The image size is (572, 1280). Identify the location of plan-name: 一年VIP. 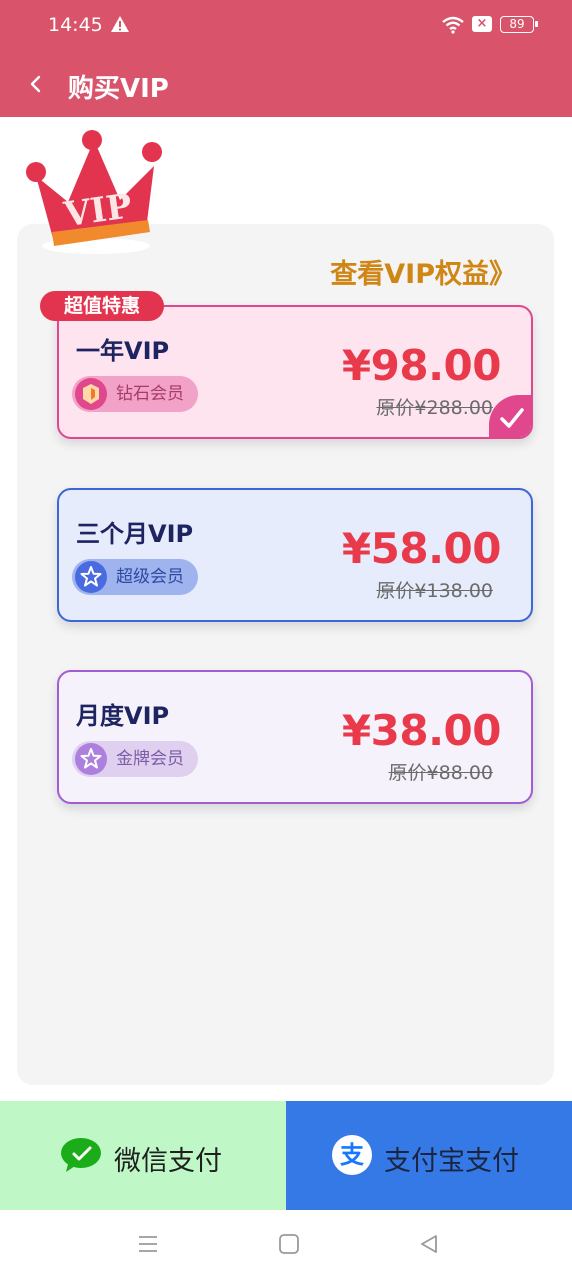
(123, 351).